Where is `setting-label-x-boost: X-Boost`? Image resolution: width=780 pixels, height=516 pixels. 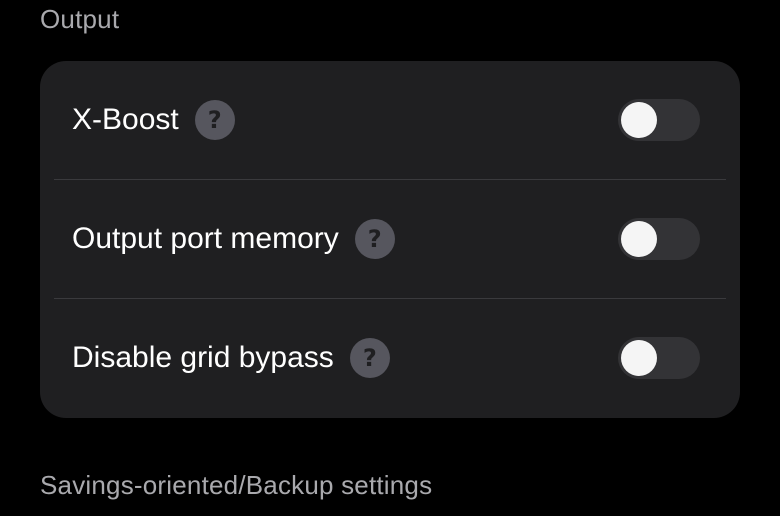
setting-label-x-boost: X-Boost is located at coordinates (125, 119).